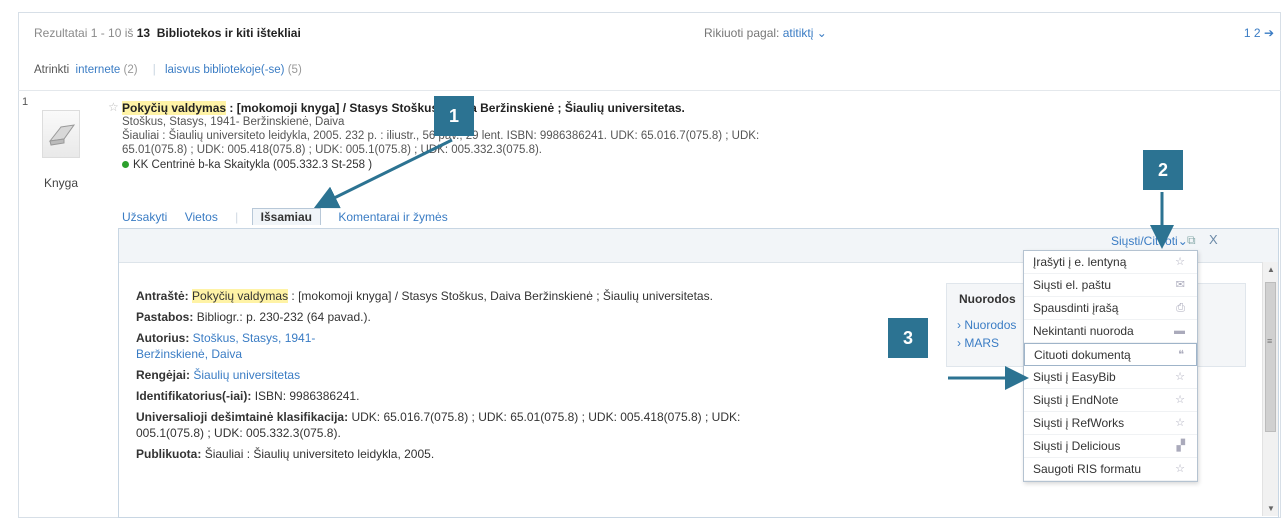  What do you see at coordinates (454, 116) in the screenshot?
I see `callout-1: 1` at bounding box center [454, 116].